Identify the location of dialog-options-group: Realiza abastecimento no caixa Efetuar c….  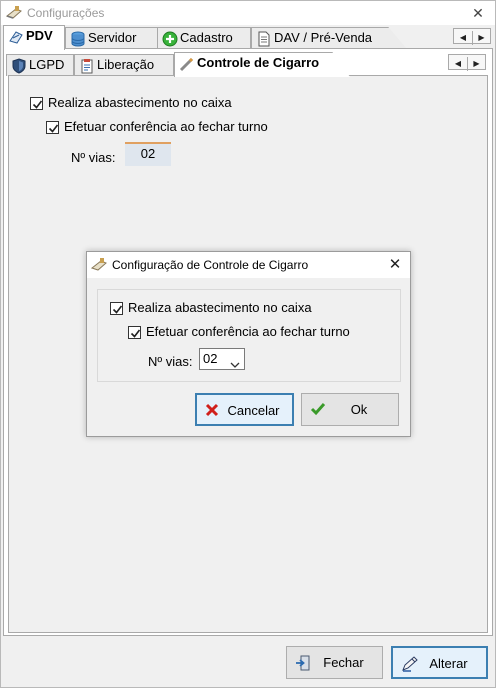
(249, 335).